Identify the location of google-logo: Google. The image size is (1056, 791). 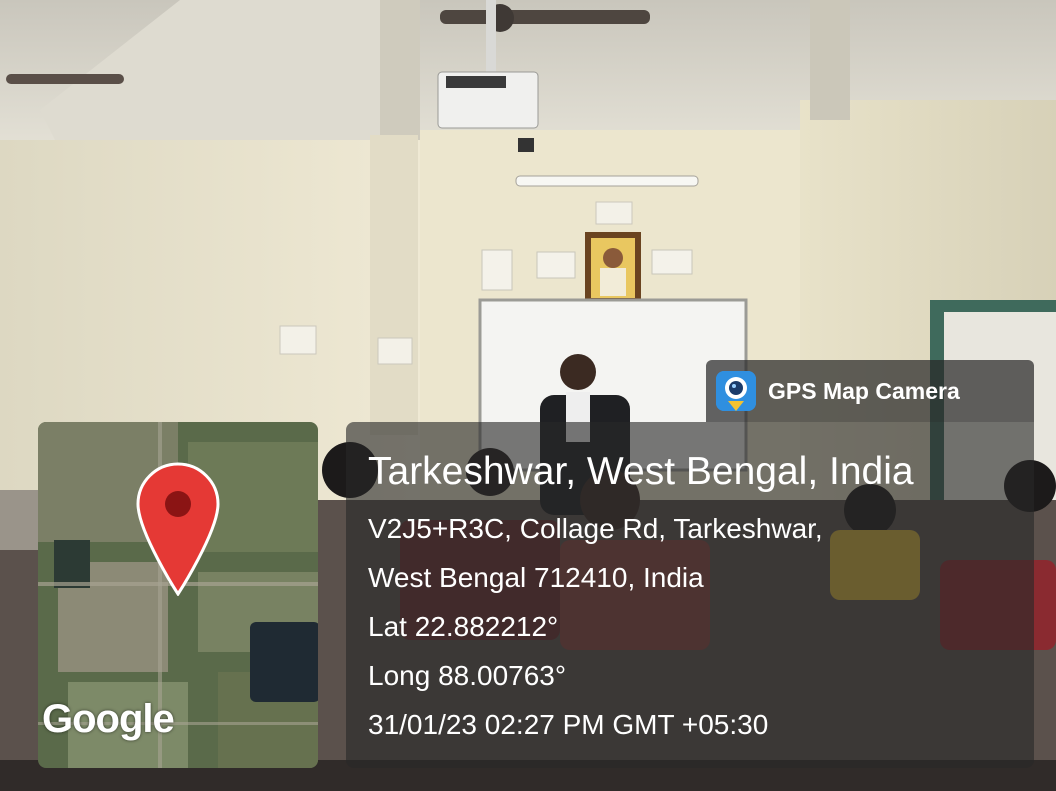
(108, 719).